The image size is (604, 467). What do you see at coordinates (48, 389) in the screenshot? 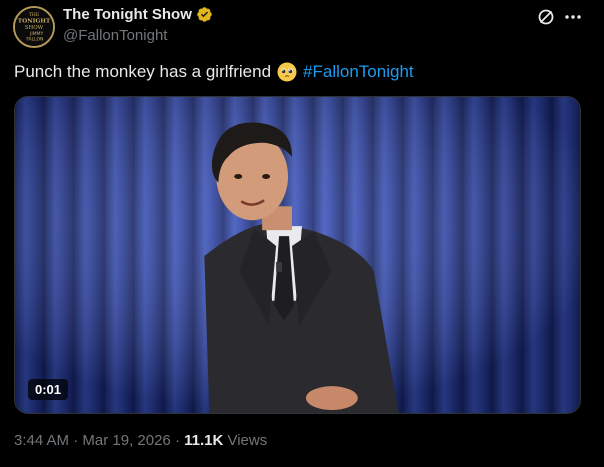
I see `video-duration-badge: 0:01` at bounding box center [48, 389].